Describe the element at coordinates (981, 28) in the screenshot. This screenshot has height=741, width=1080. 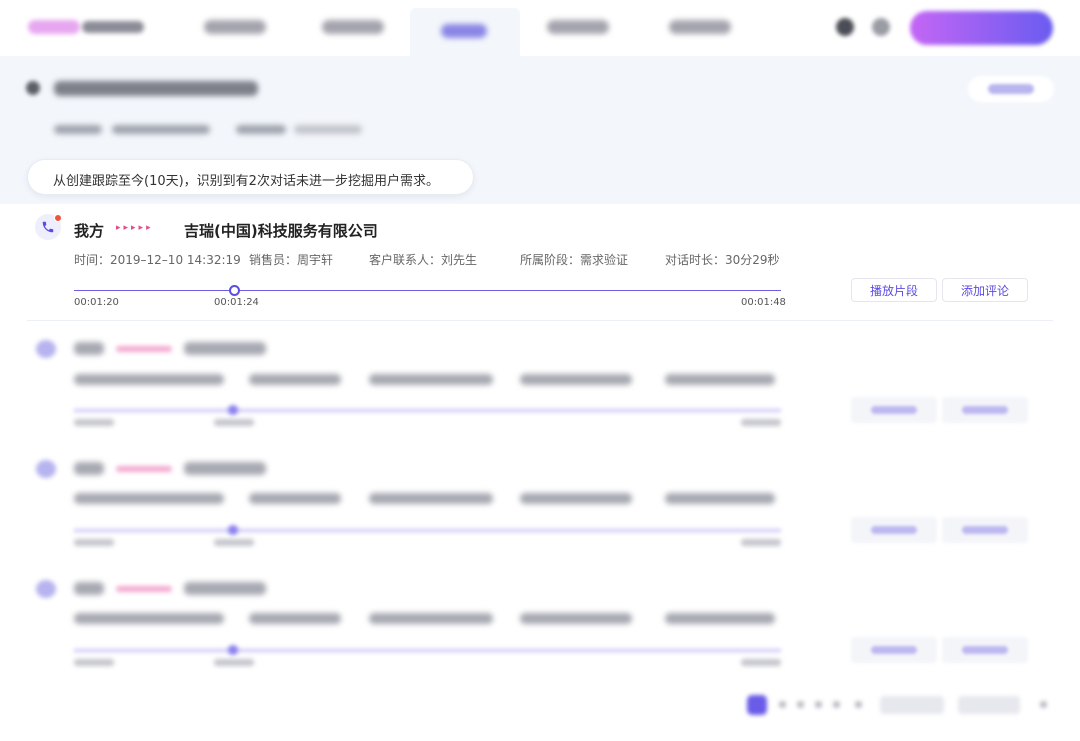
I see `primary-action-button` at that location.